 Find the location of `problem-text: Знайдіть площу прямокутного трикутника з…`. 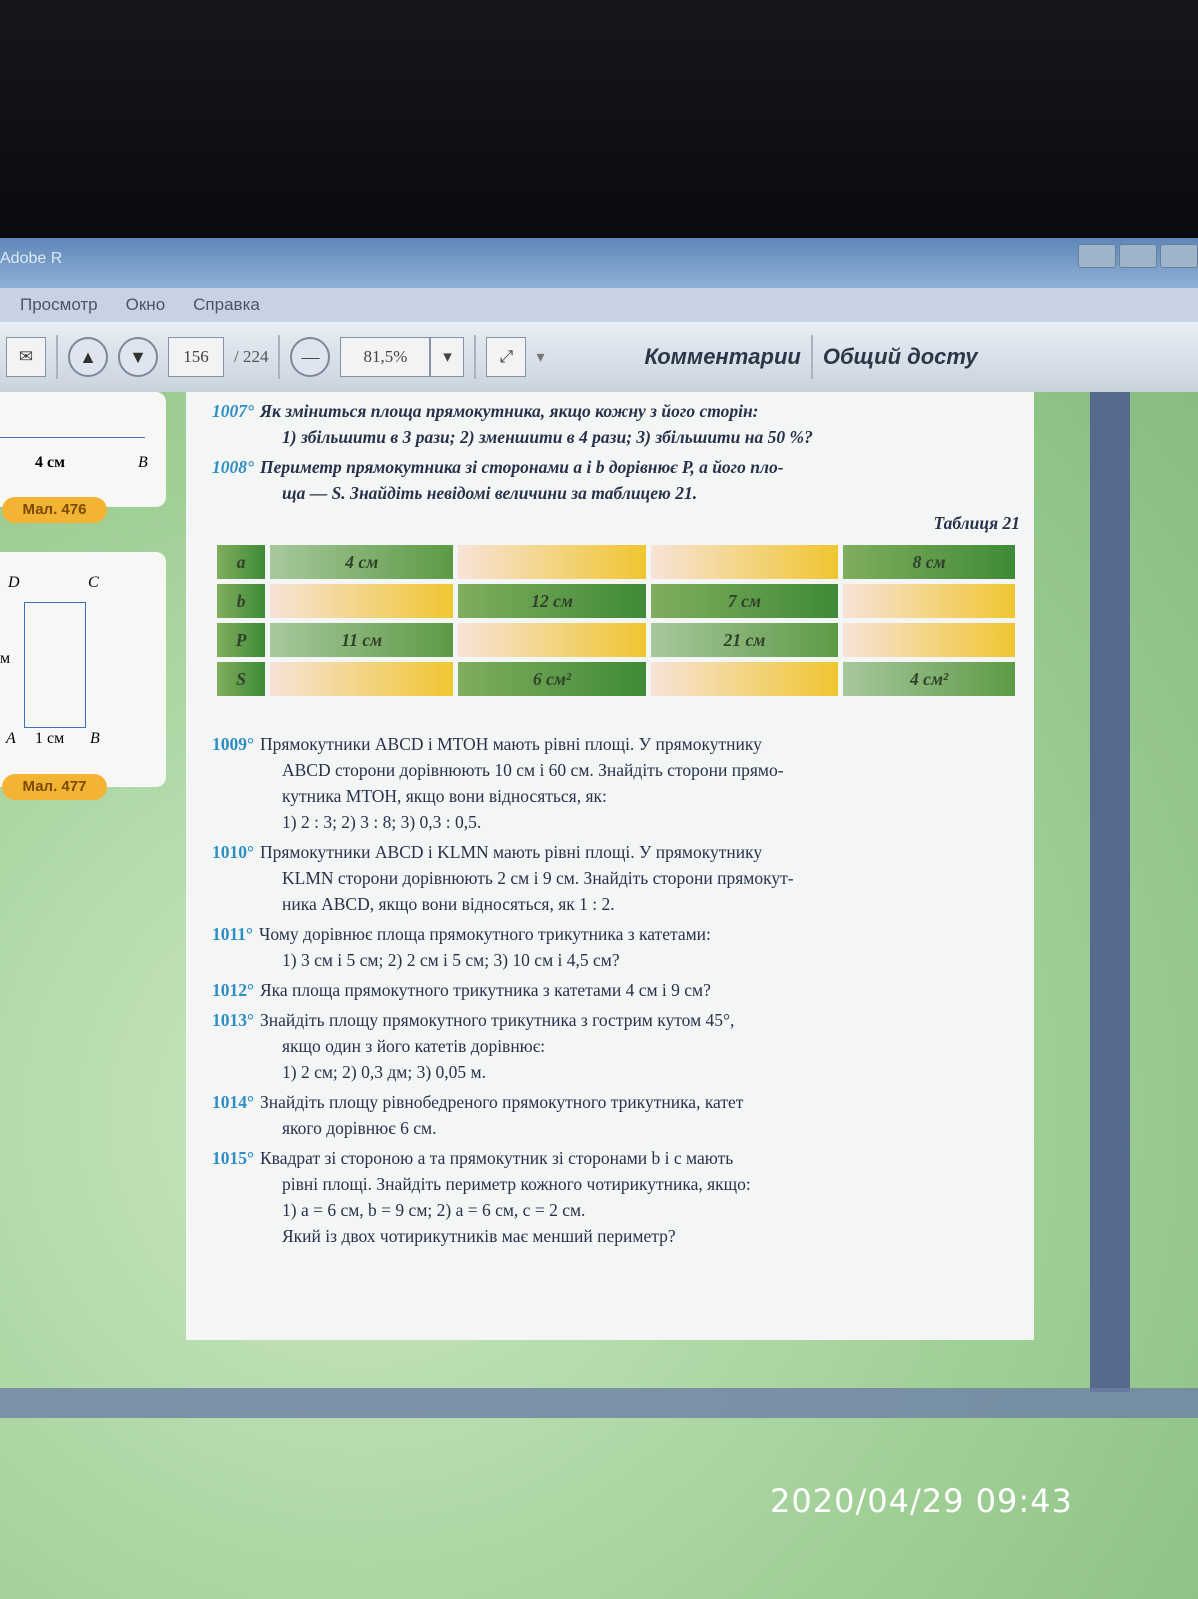

problem-text: Знайдіть площу прямокутного трикутника з… is located at coordinates (497, 1020).